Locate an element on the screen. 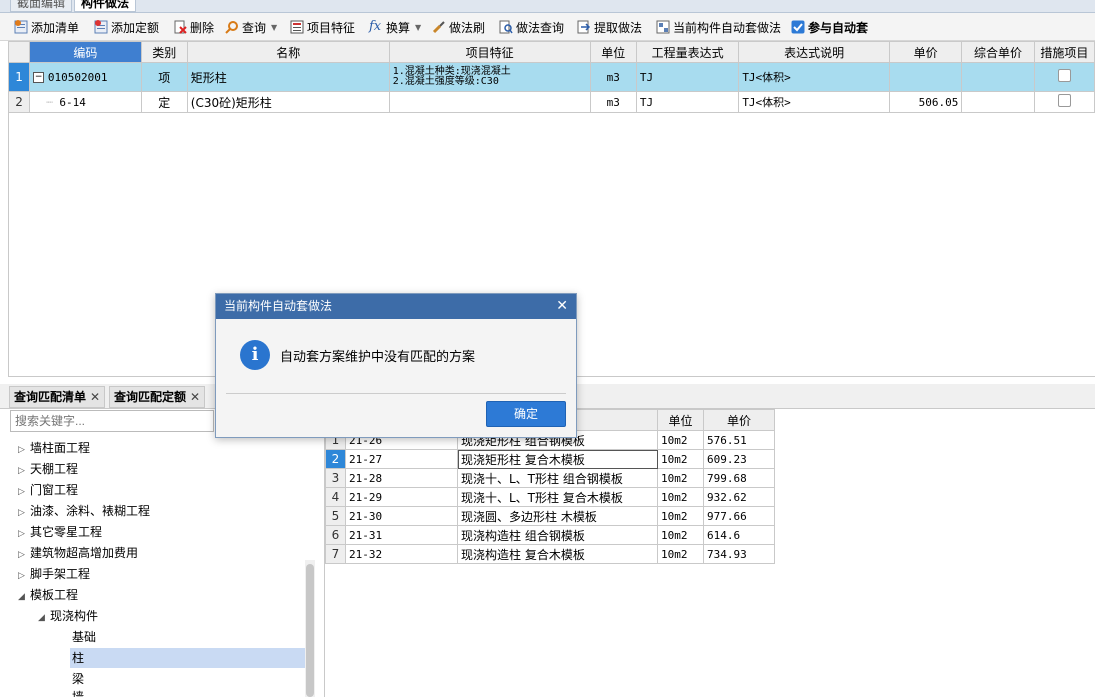 The width and height of the screenshot is (1095, 697). price-cell: 734.93 is located at coordinates (739, 554).